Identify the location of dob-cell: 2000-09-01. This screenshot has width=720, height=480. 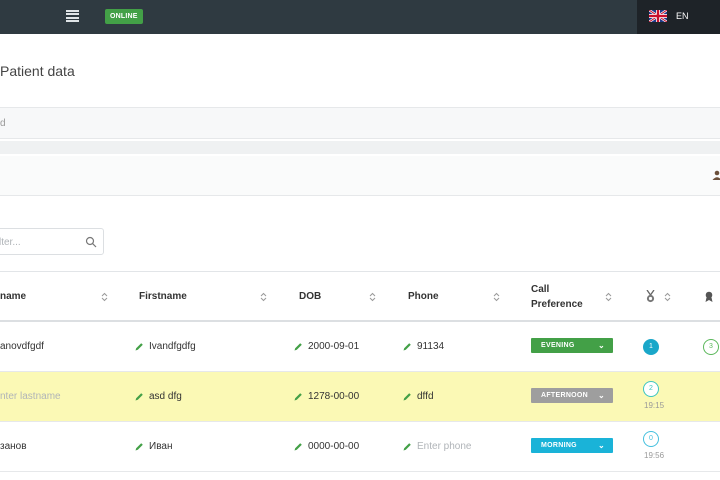
(326, 346).